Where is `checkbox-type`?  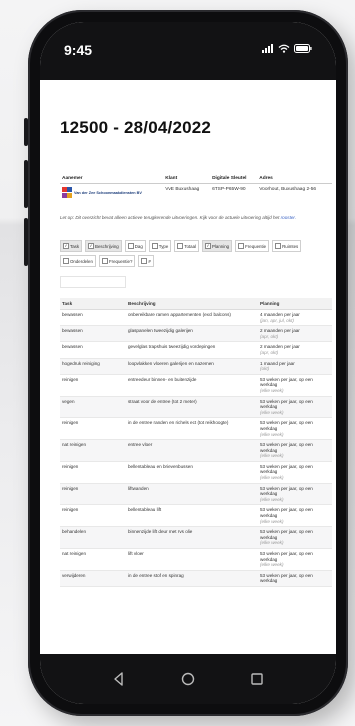
checkbox-type is located at coordinates (154, 246).